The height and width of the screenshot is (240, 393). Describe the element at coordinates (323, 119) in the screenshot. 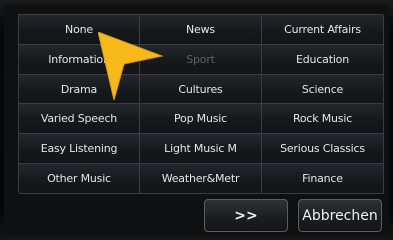

I see `genre-rock-music-button: Rock Music` at that location.